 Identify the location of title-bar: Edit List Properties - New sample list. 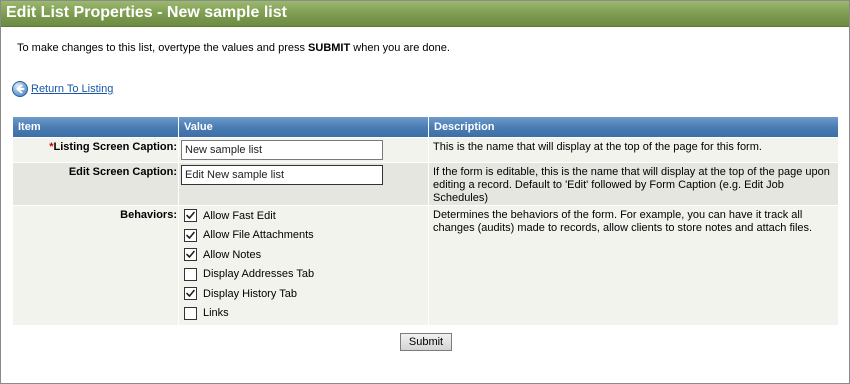
(425, 14).